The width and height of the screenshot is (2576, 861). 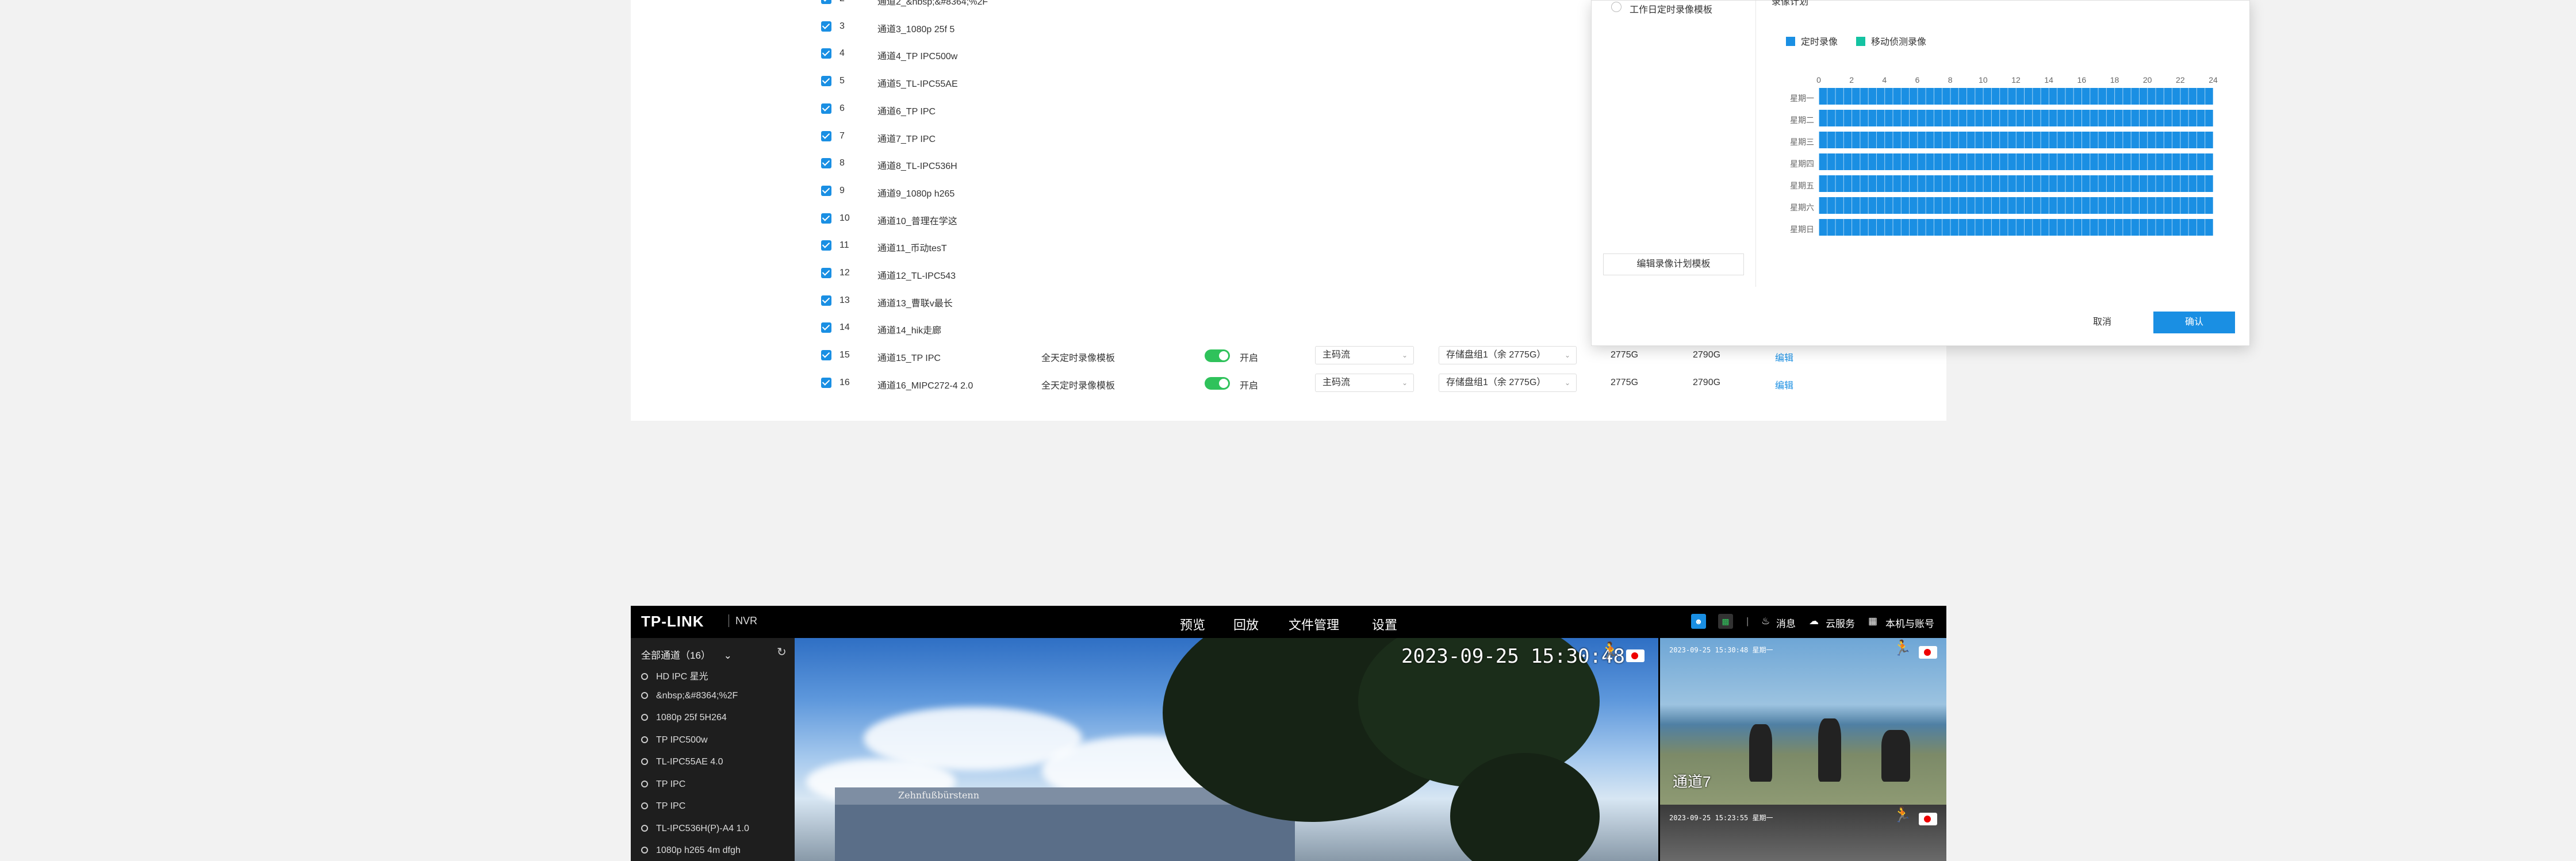 What do you see at coordinates (682, 762) in the screenshot?
I see `sidebar-channel-item: TL-IPC55AE 4.0` at bounding box center [682, 762].